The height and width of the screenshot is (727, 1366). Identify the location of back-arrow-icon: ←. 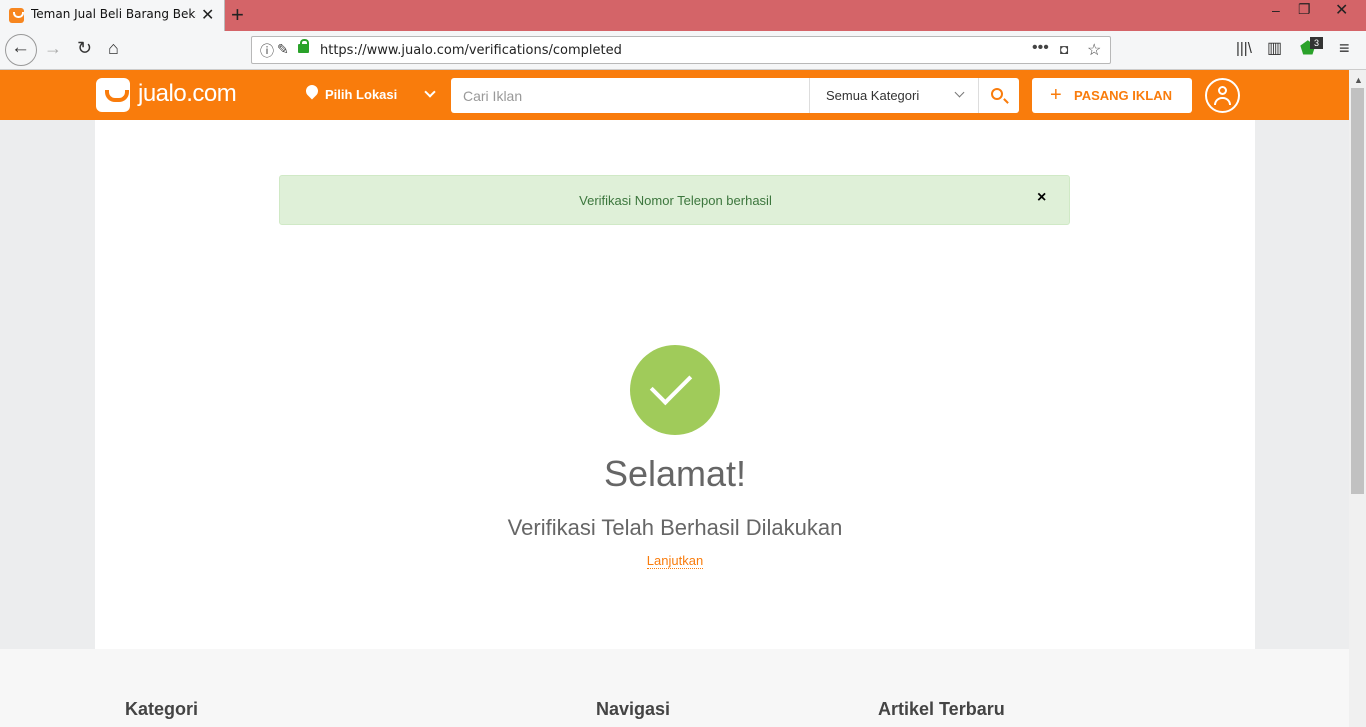
(20, 47).